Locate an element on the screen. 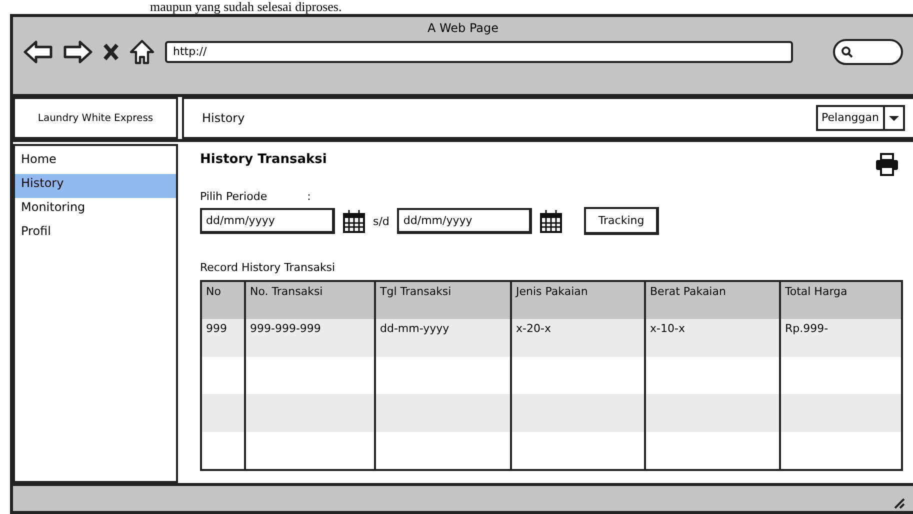 Image resolution: width=913 pixels, height=514 pixels. colon-label: : is located at coordinates (309, 196).